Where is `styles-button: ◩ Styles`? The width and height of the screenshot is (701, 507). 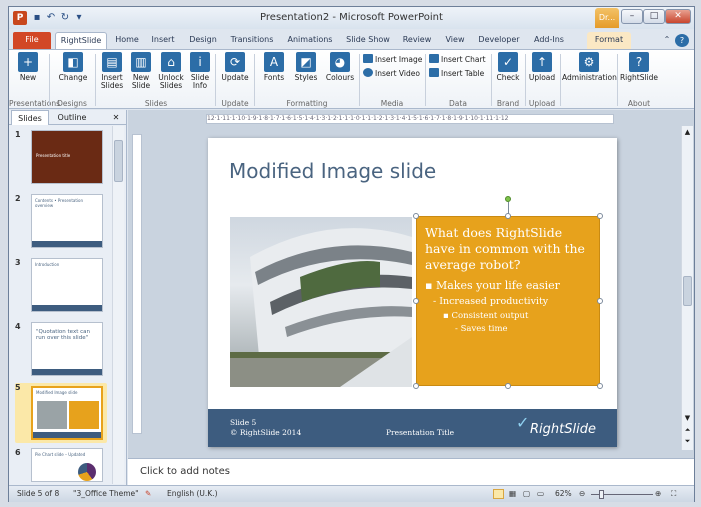 styles-button: ◩ Styles is located at coordinates (306, 67).